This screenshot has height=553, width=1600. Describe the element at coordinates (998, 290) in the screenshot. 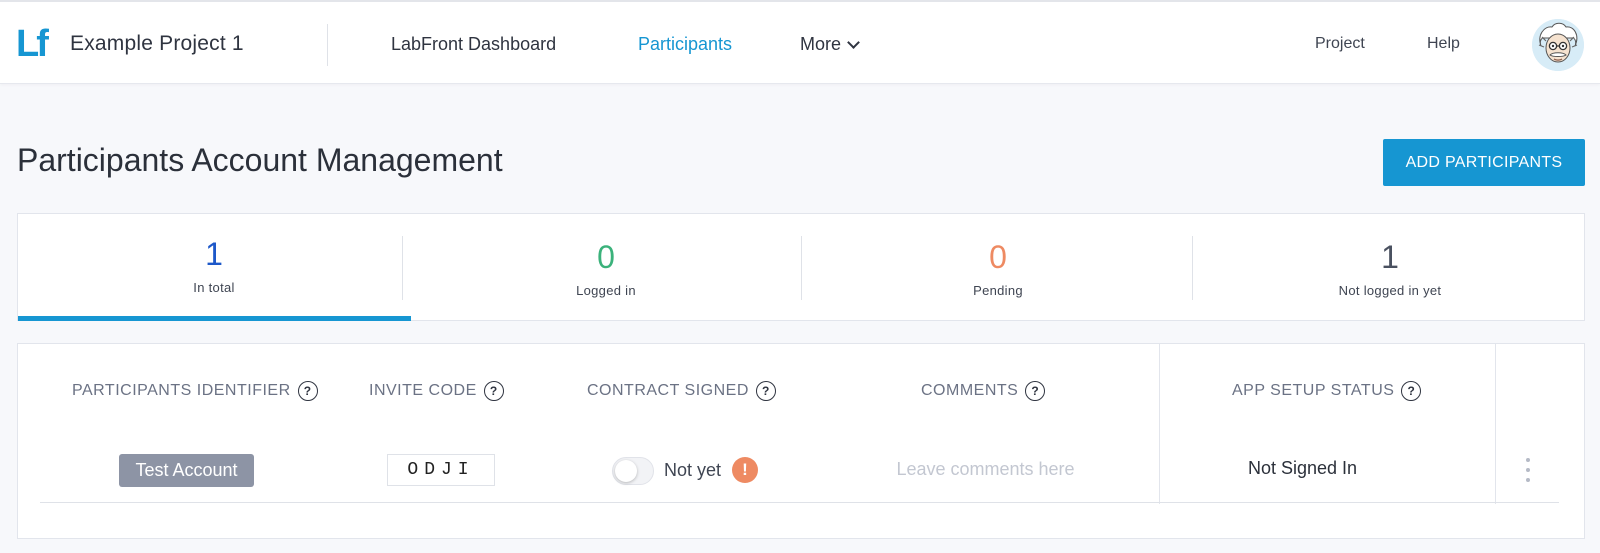

I see `stat-label: Pending` at that location.